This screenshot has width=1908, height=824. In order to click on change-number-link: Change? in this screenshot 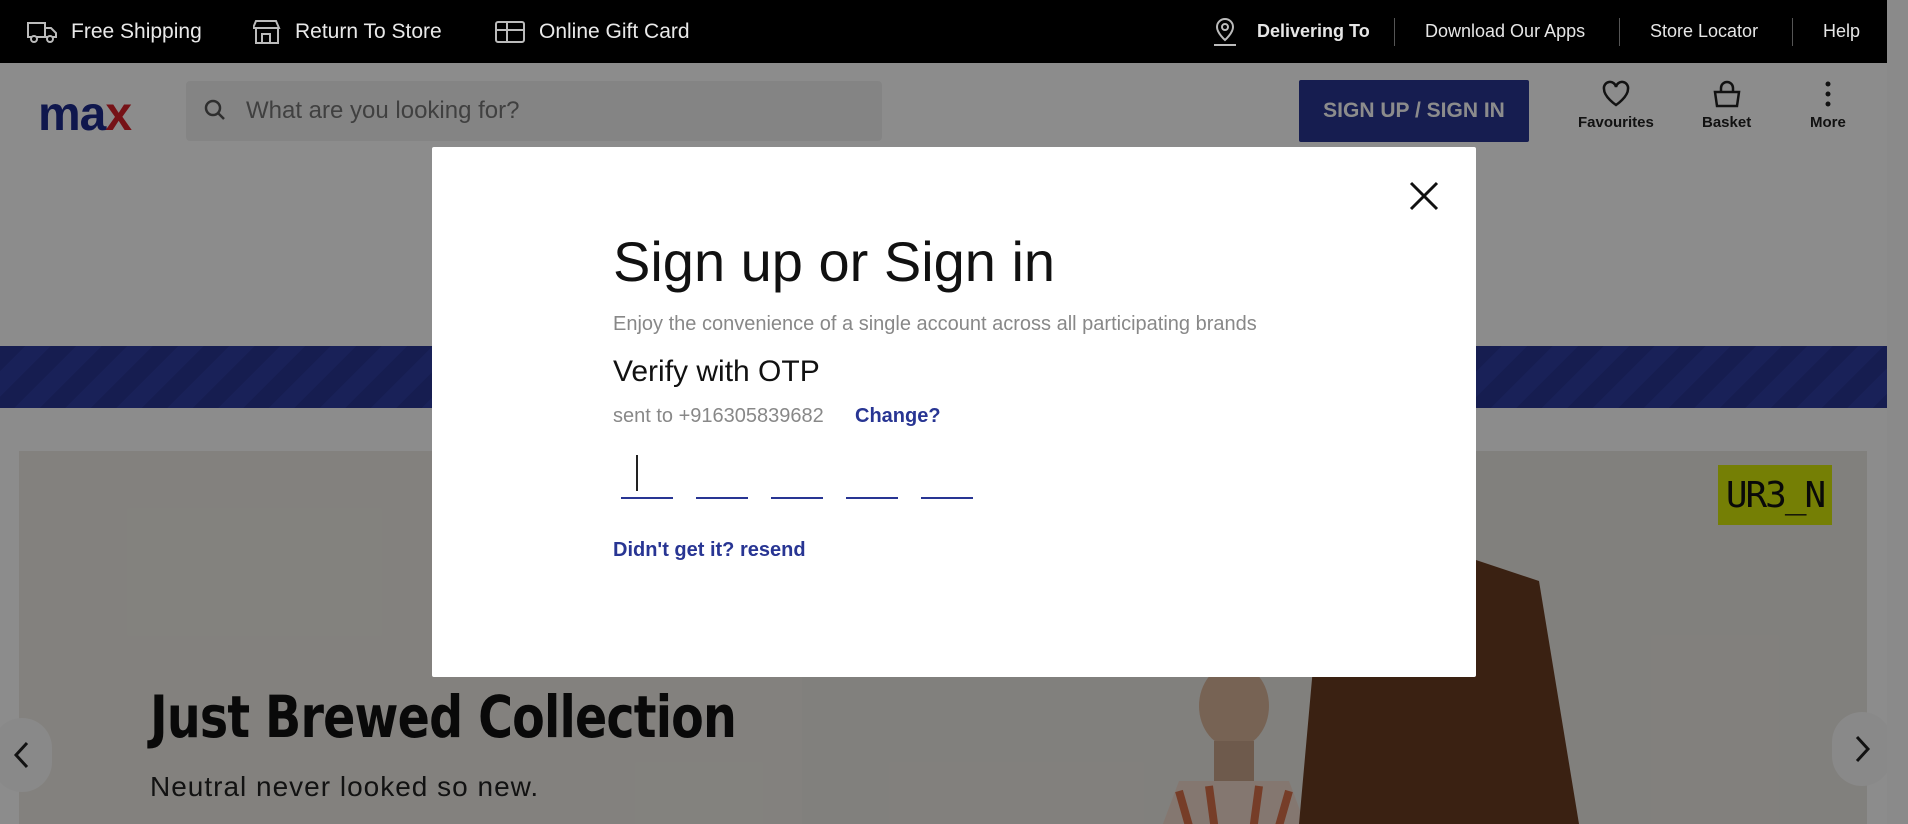, I will do `click(898, 416)`.